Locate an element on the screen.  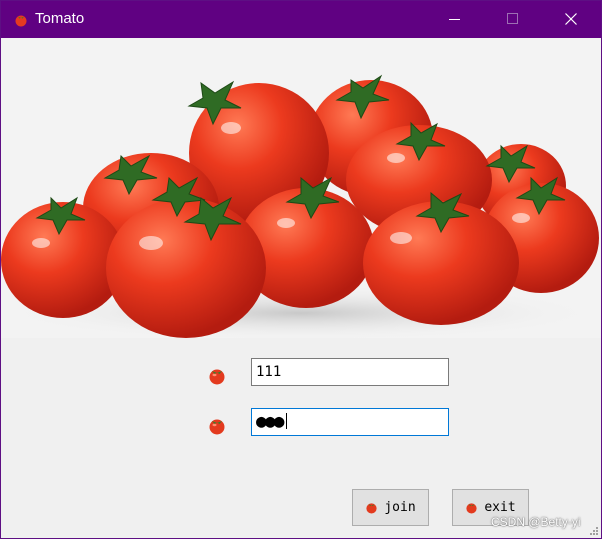
maximize-icon is located at coordinates (512, 18).